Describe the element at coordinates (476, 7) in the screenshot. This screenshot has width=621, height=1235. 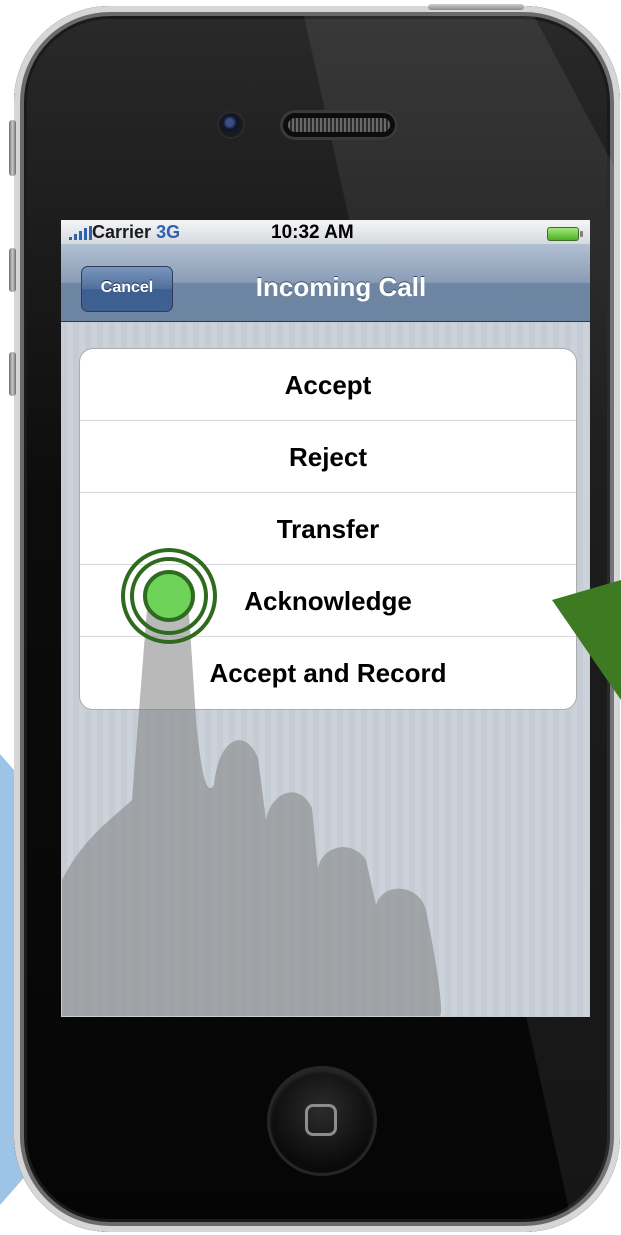
I see `power-button` at that location.